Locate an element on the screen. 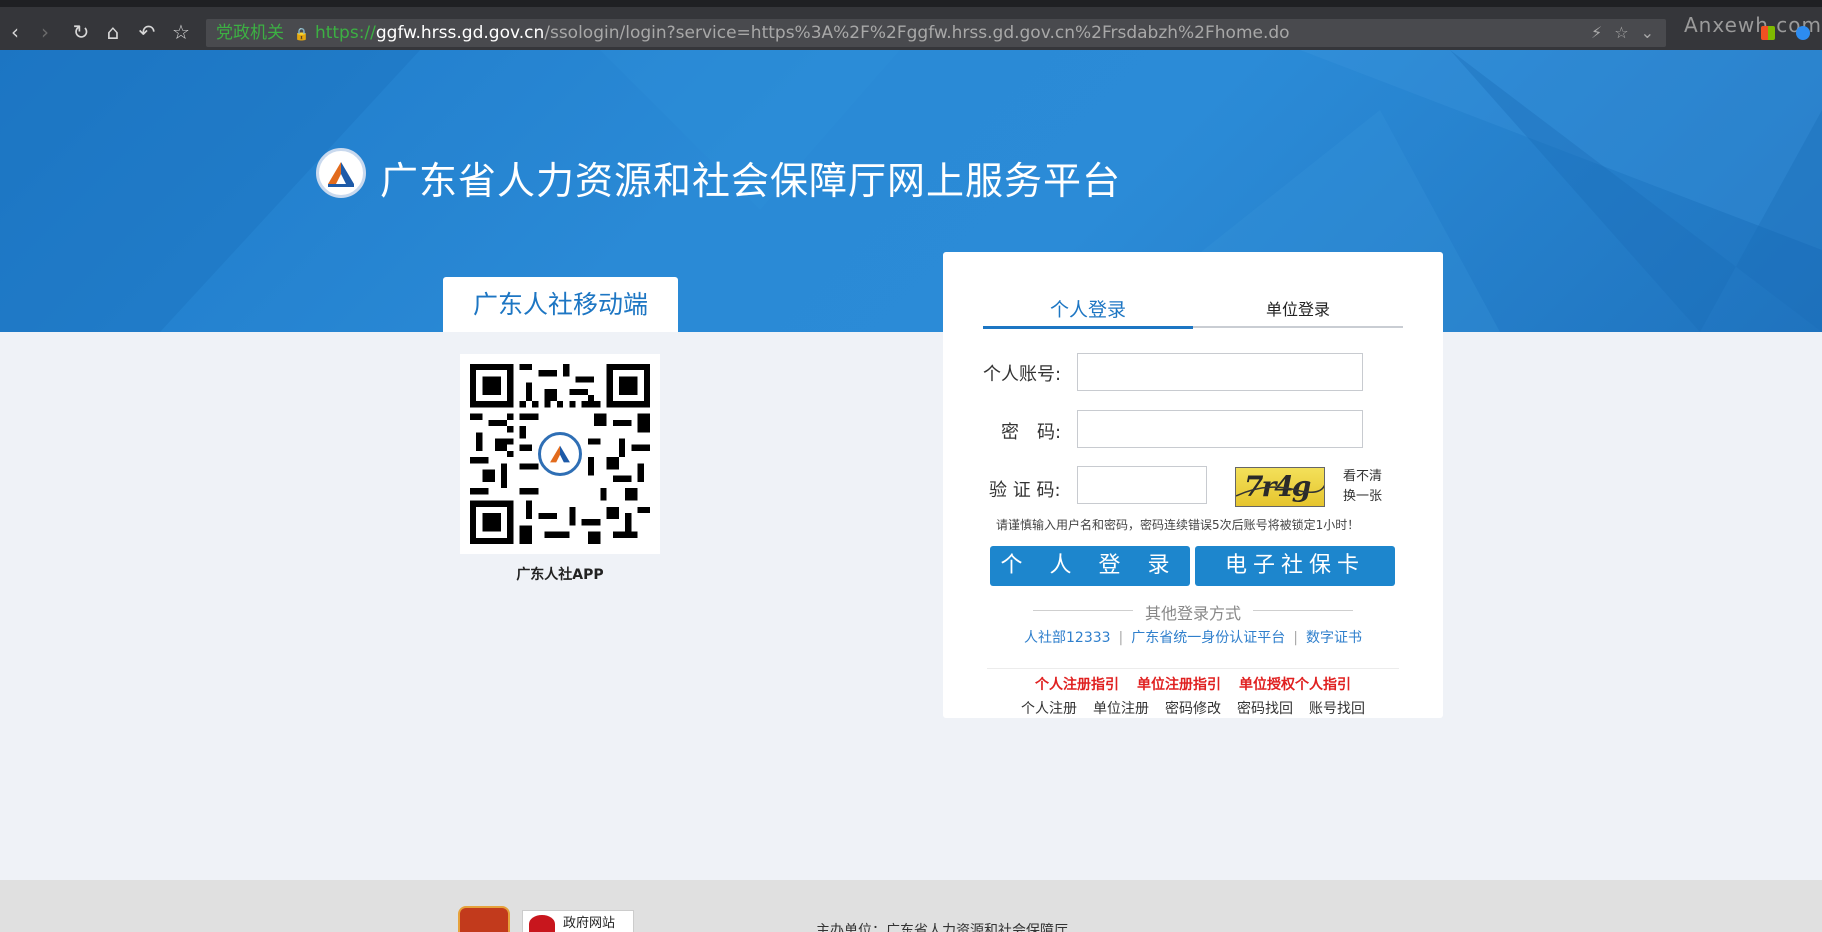 The width and height of the screenshot is (1822, 932). footer-emblem-icon is located at coordinates (484, 919).